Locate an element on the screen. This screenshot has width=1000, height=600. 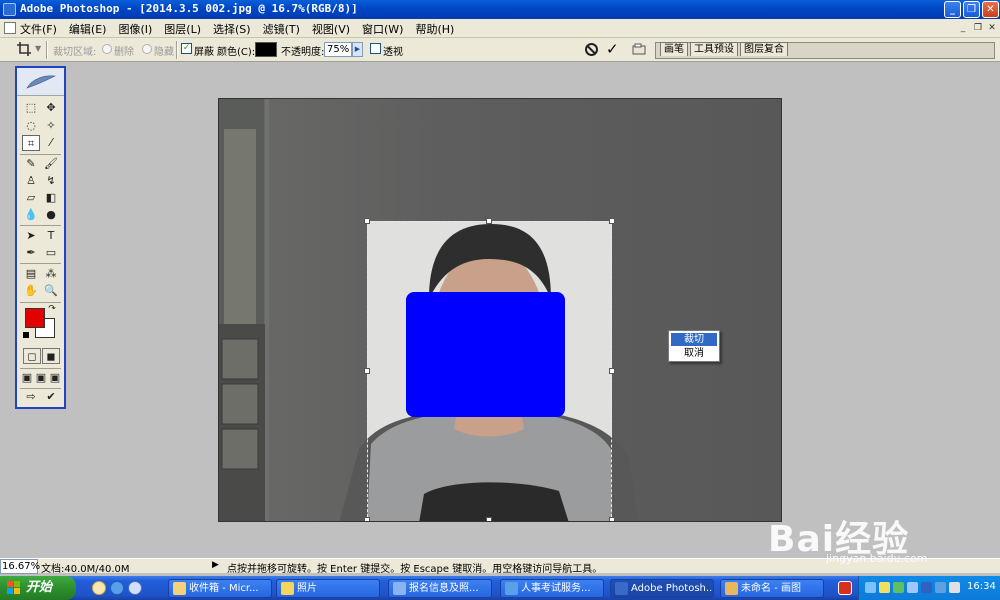
crop-handle-left is located at coordinates (367, 371).